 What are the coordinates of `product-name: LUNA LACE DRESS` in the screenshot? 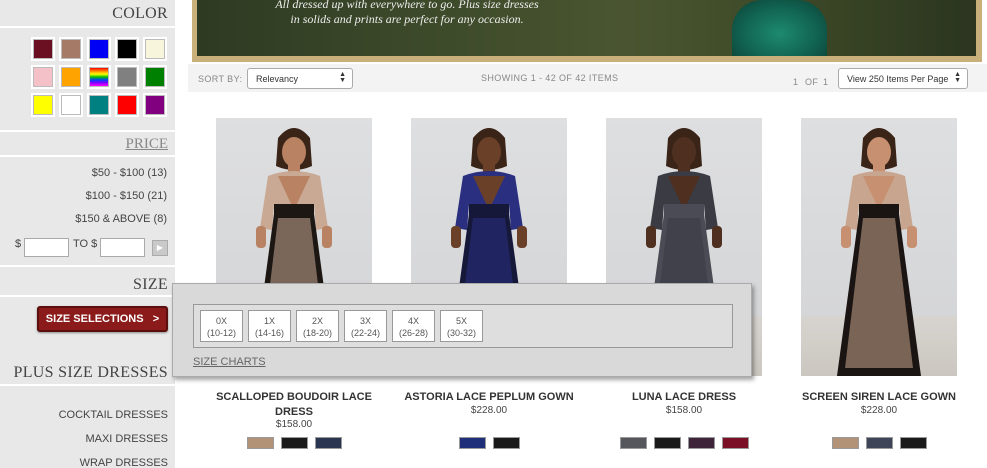 It's located at (684, 397).